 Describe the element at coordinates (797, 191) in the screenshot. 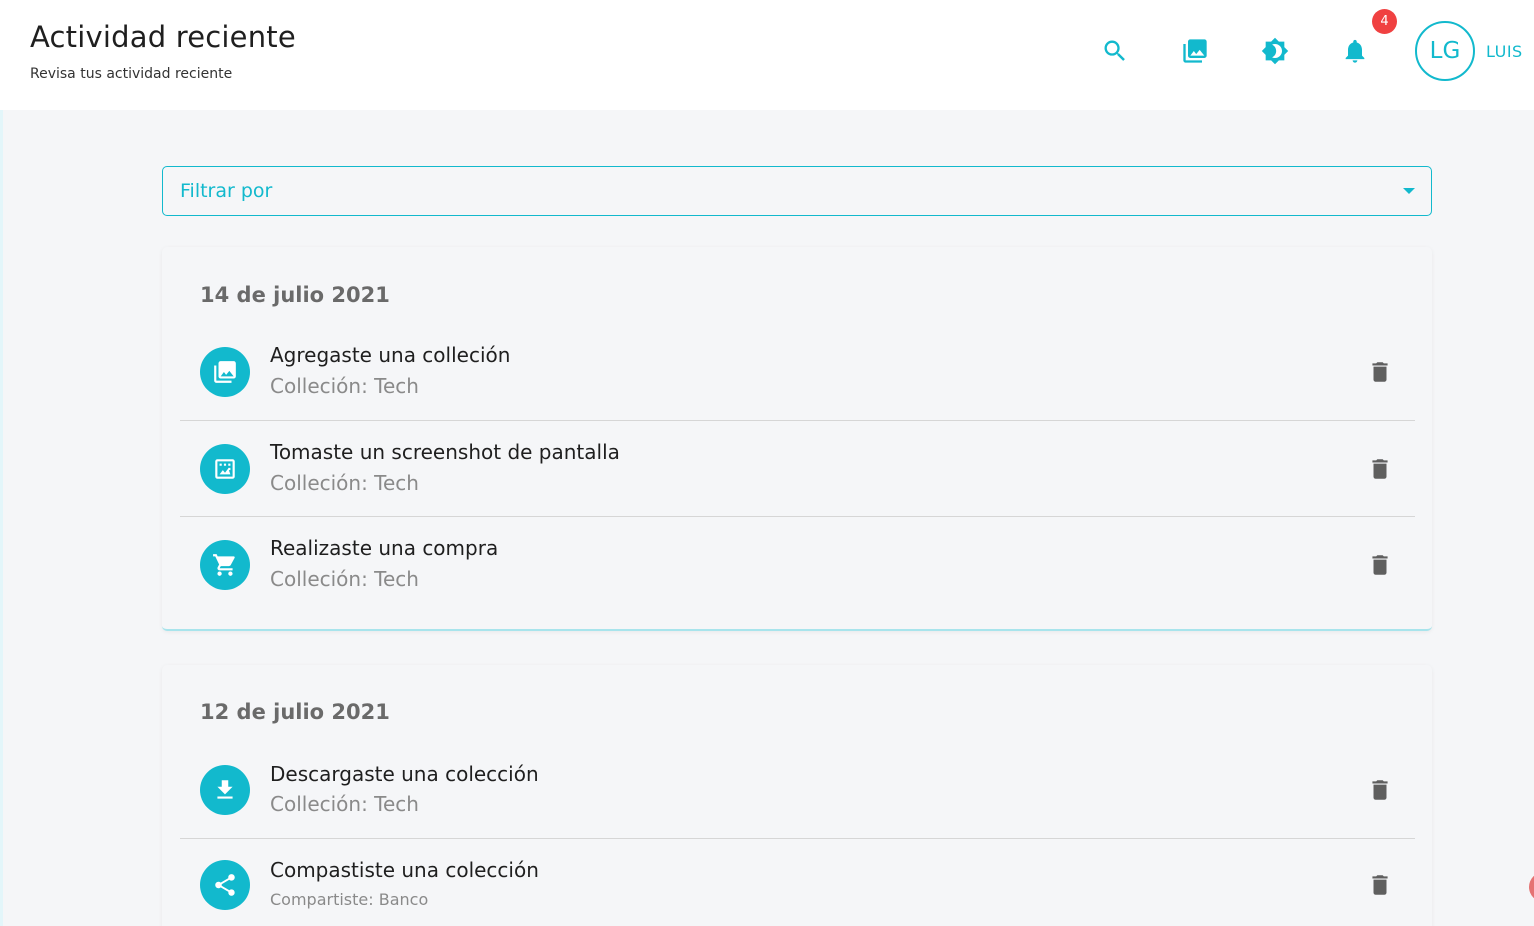

I see `filter-select: Filtrar por` at that location.